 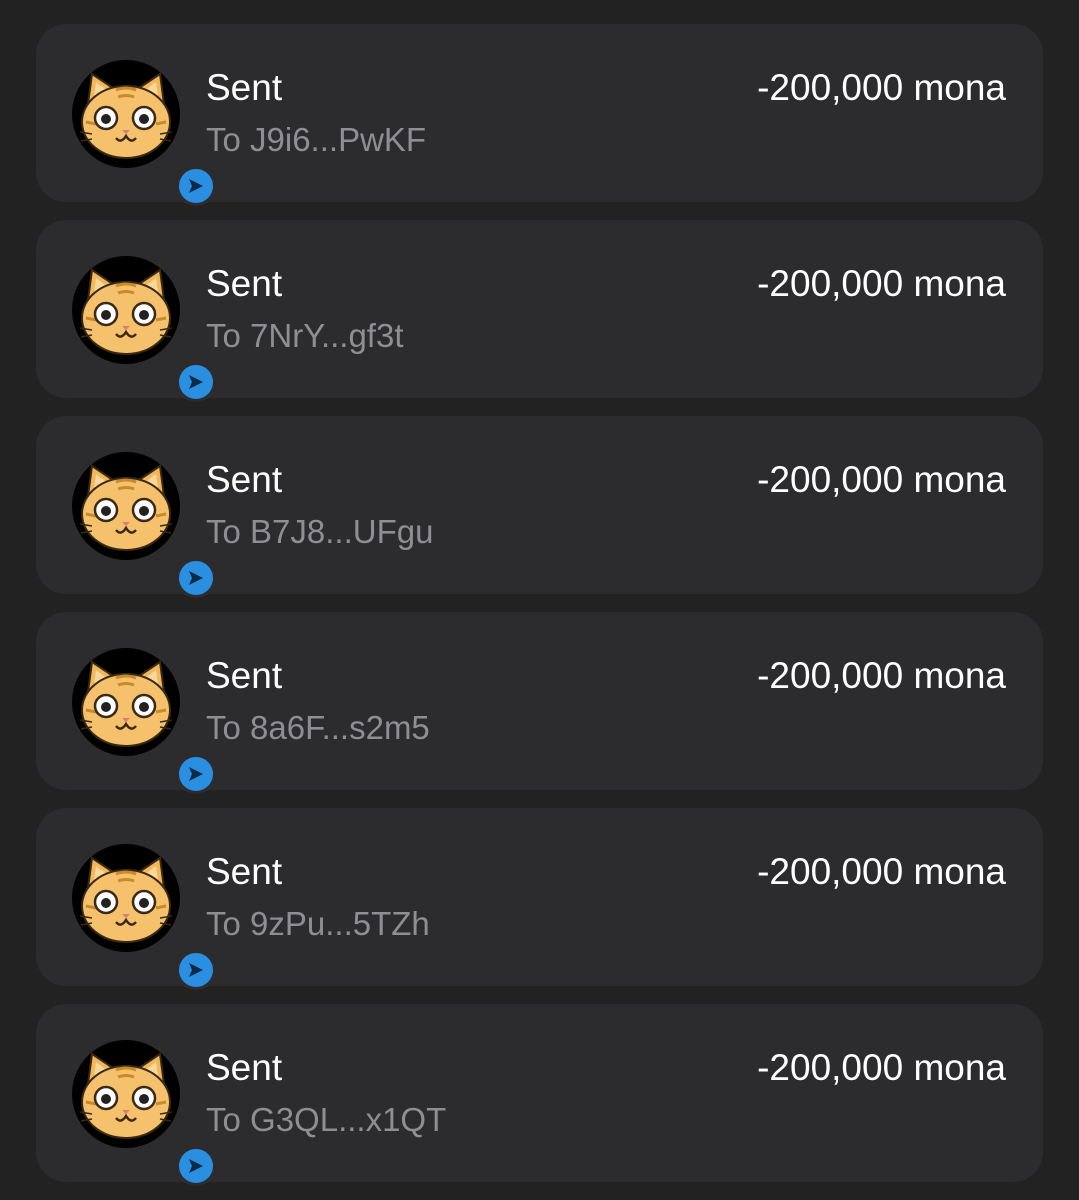 What do you see at coordinates (318, 727) in the screenshot?
I see `transaction-recipient: To 8a6F...s2m5` at bounding box center [318, 727].